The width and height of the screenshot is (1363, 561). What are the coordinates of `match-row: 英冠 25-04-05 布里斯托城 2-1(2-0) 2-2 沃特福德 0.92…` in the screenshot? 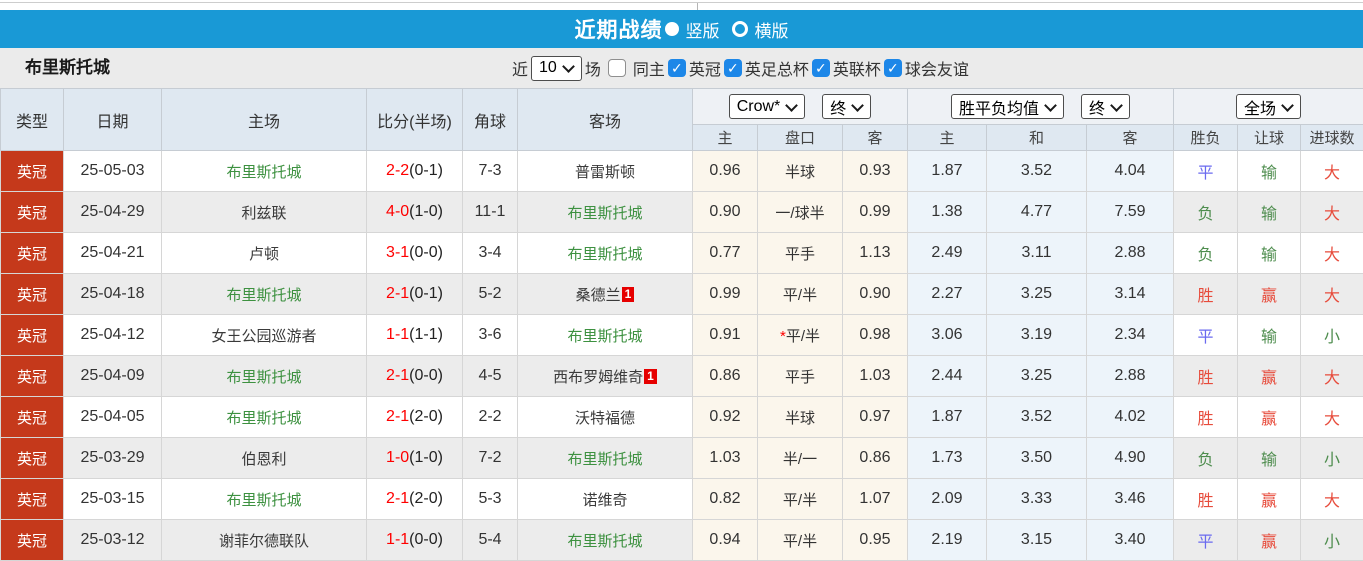 It's located at (682, 417).